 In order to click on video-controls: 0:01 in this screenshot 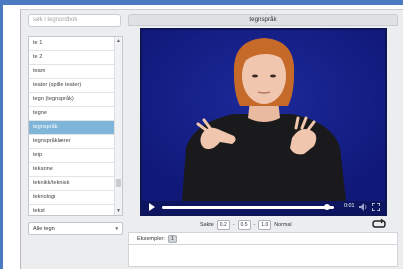, I will do `click(263, 207)`.